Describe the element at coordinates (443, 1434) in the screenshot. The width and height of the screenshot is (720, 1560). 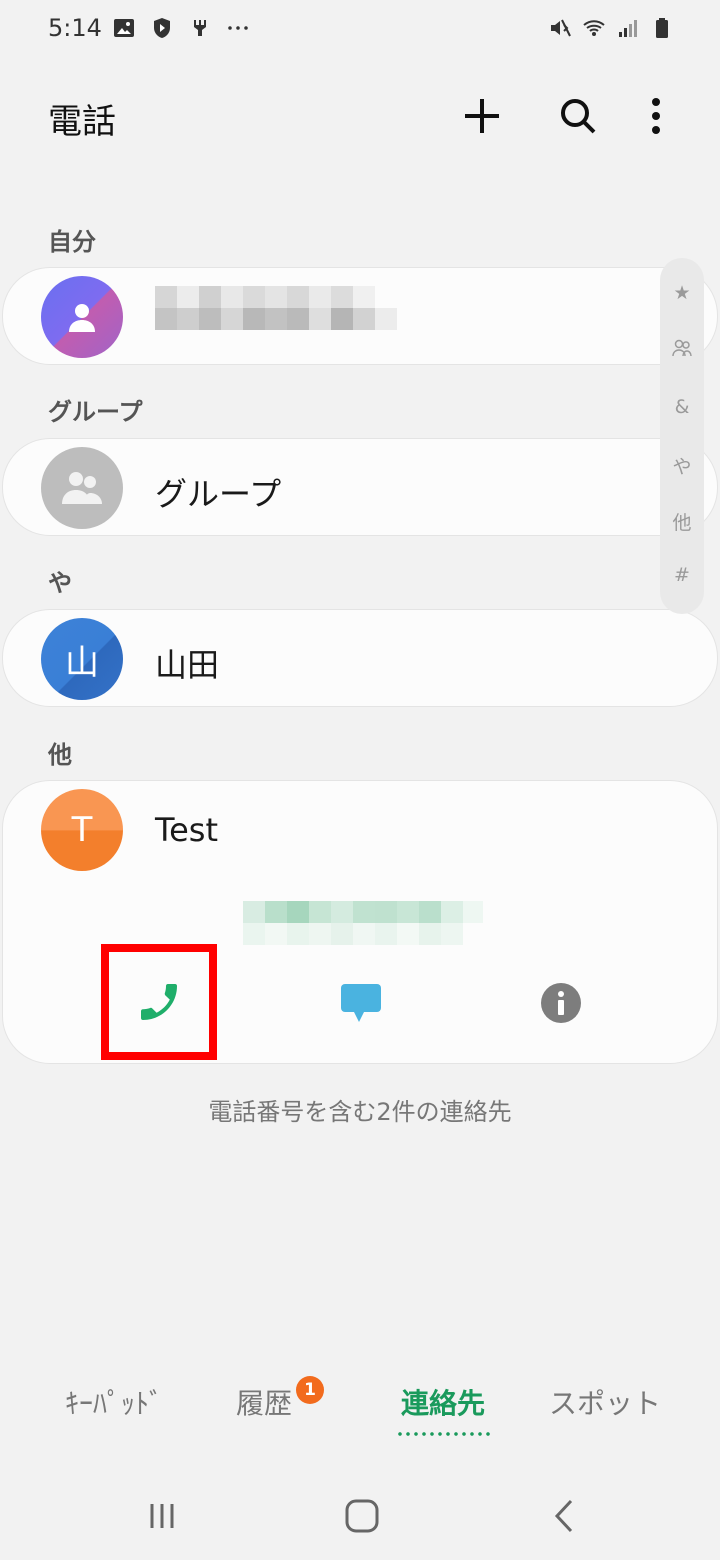
I see `active-tab-indicator` at that location.